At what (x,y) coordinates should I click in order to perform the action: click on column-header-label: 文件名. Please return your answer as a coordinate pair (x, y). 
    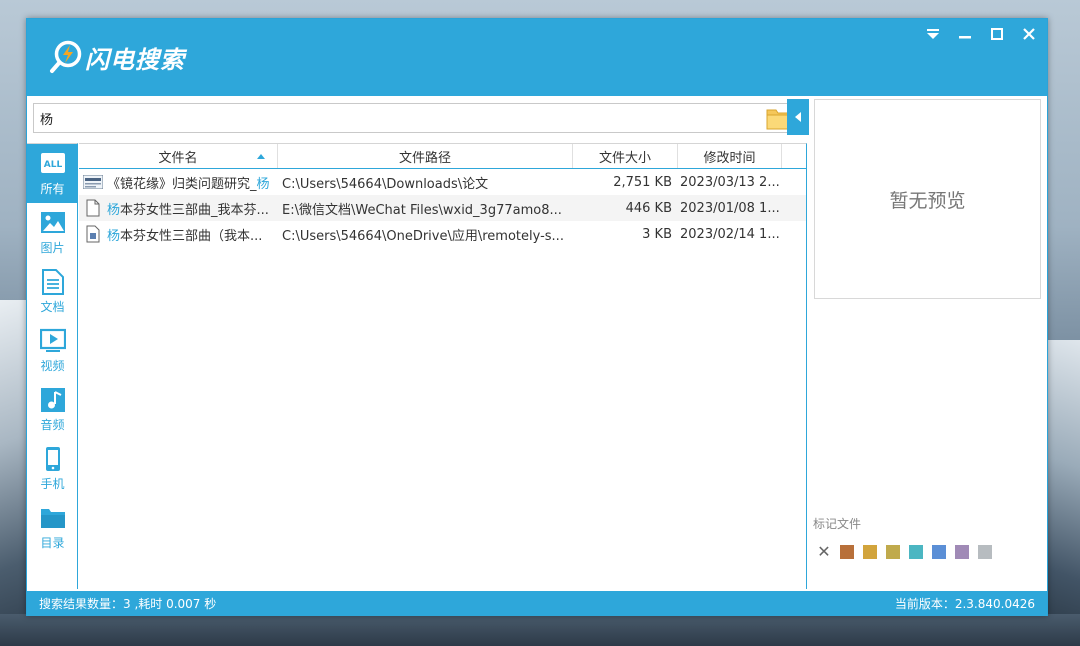
    Looking at the image, I should click on (178, 158).